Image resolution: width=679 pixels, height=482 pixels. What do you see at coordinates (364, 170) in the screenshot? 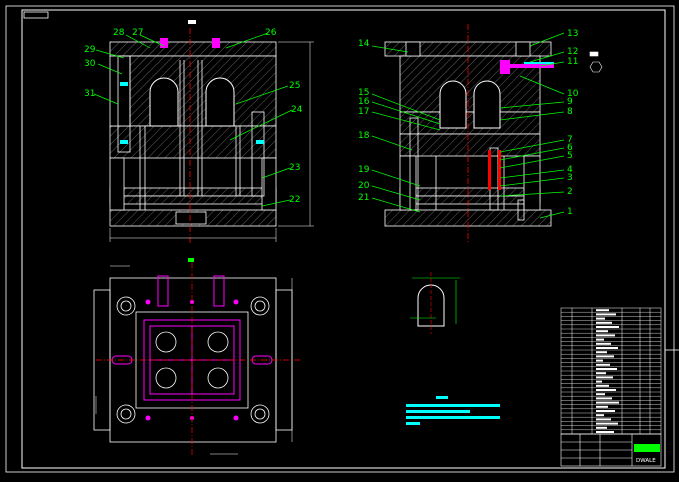
I see `label-19: 19` at bounding box center [364, 170].